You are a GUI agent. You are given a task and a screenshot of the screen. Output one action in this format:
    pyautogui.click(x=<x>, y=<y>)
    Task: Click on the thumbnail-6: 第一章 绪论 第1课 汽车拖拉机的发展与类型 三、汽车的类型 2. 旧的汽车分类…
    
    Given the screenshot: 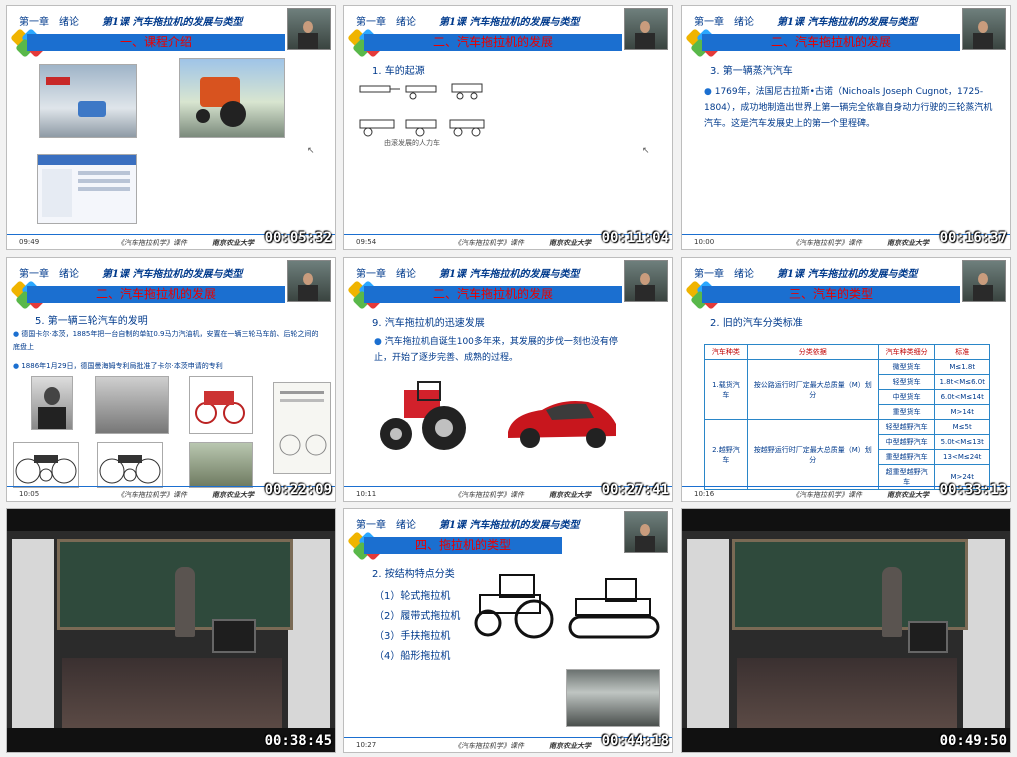 What is the action you would take?
    pyautogui.click(x=846, y=379)
    